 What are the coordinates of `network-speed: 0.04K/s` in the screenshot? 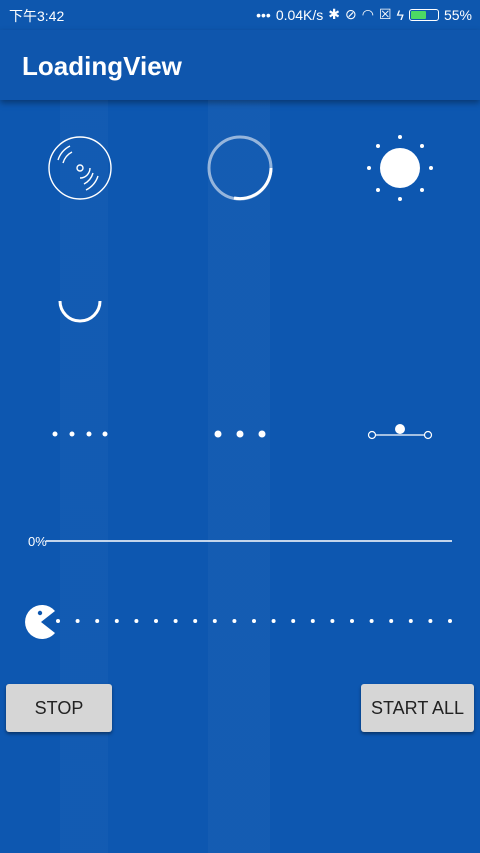 It's located at (299, 14).